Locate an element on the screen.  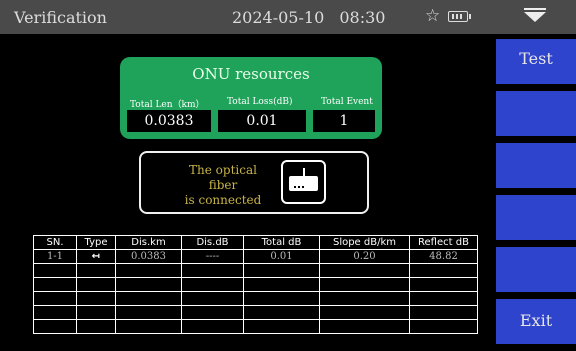
table-cell: 1-1 is located at coordinates (55, 256).